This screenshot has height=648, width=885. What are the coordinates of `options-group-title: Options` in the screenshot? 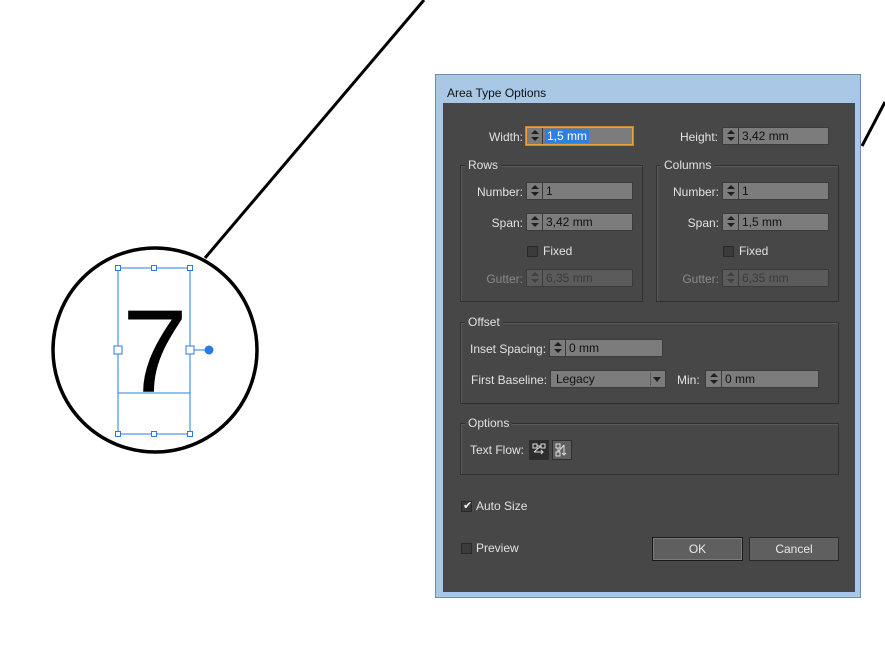 It's located at (489, 423).